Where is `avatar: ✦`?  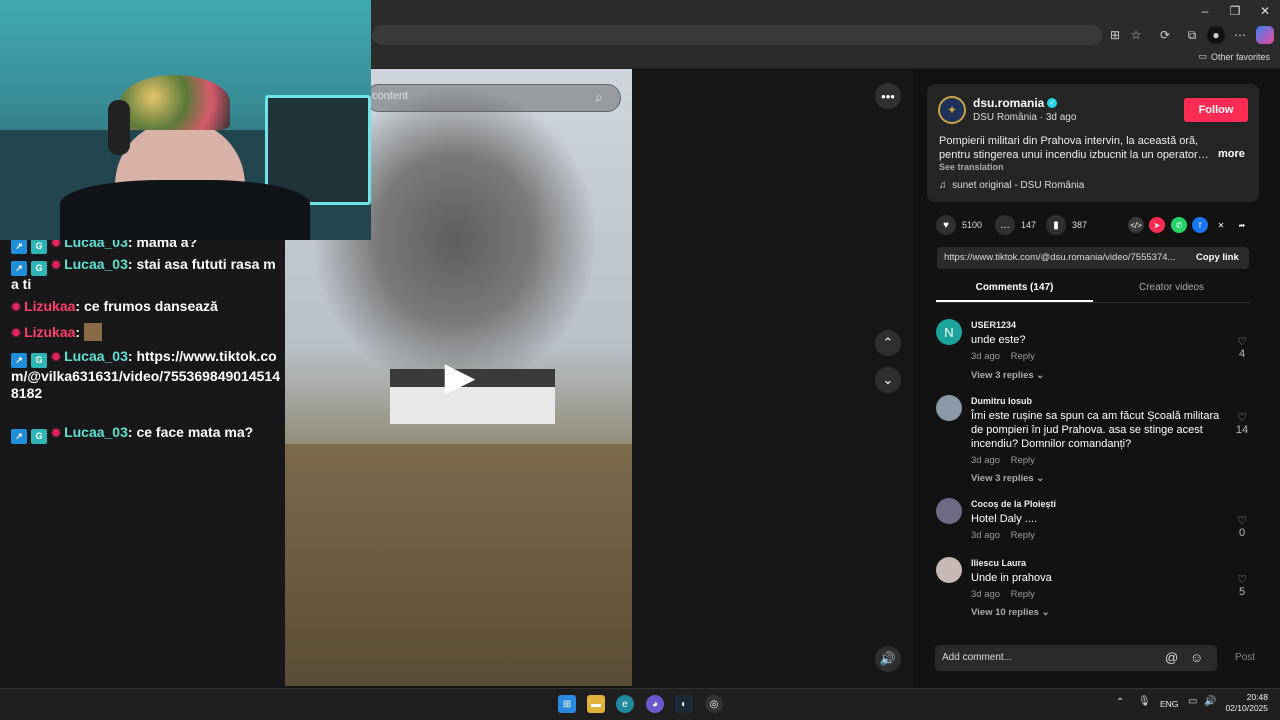 avatar: ✦ is located at coordinates (952, 110).